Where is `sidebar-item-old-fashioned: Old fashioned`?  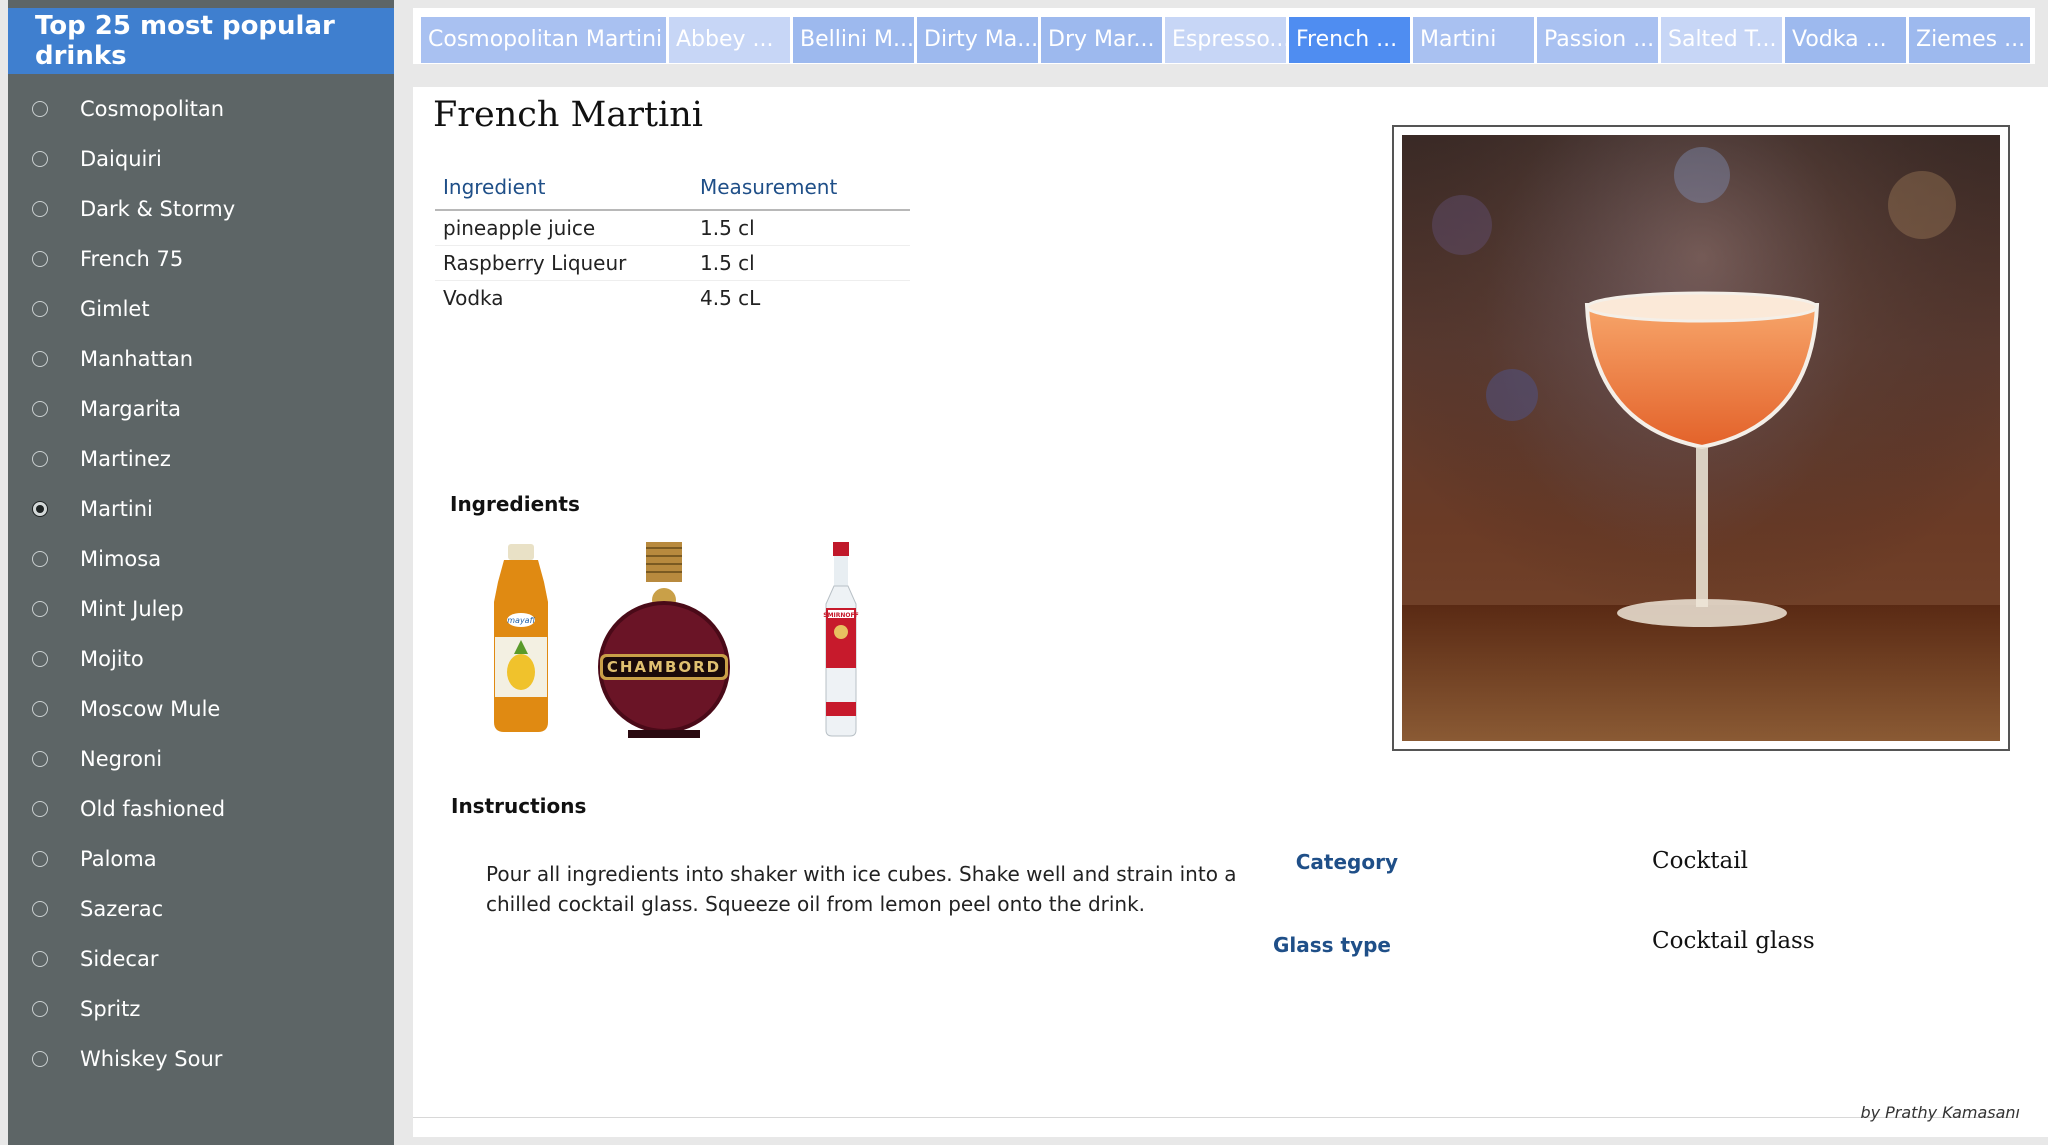
sidebar-item-old-fashioned: Old fashioned is located at coordinates (201, 809).